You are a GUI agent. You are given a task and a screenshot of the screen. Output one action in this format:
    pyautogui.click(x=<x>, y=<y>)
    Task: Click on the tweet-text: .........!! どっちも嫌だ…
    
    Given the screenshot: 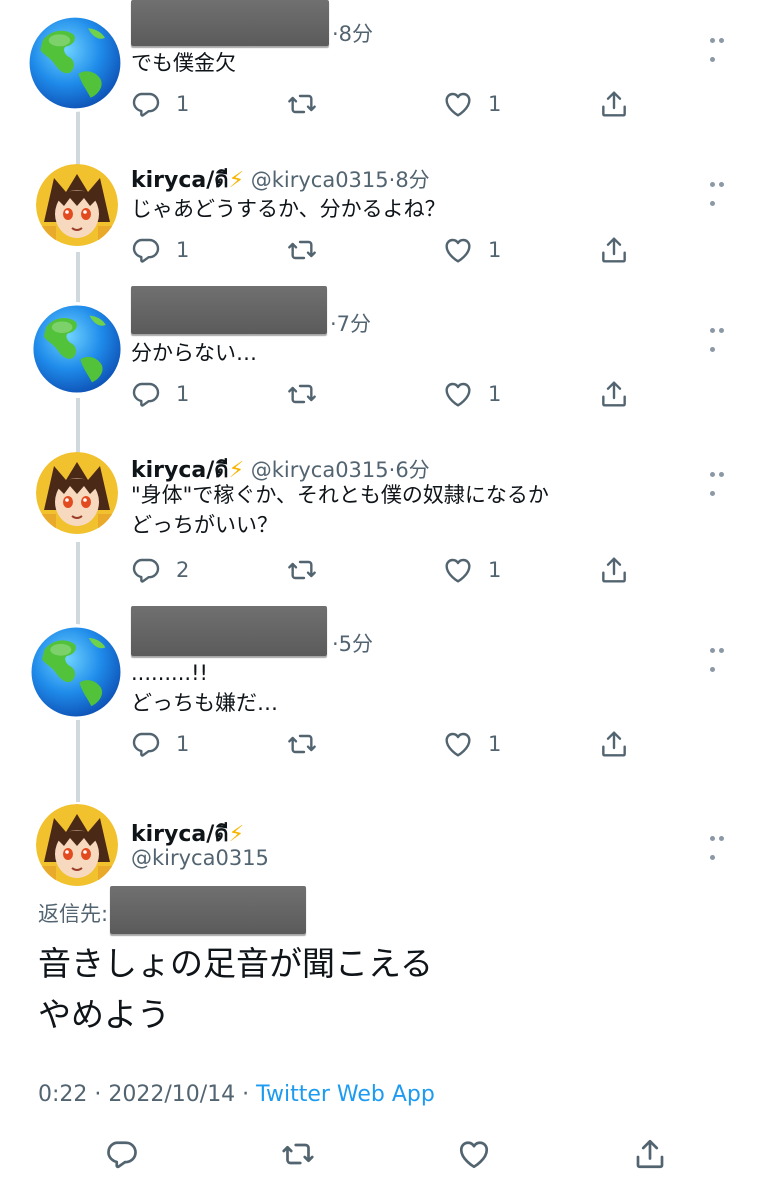 What is the action you would take?
    pyautogui.click(x=204, y=688)
    